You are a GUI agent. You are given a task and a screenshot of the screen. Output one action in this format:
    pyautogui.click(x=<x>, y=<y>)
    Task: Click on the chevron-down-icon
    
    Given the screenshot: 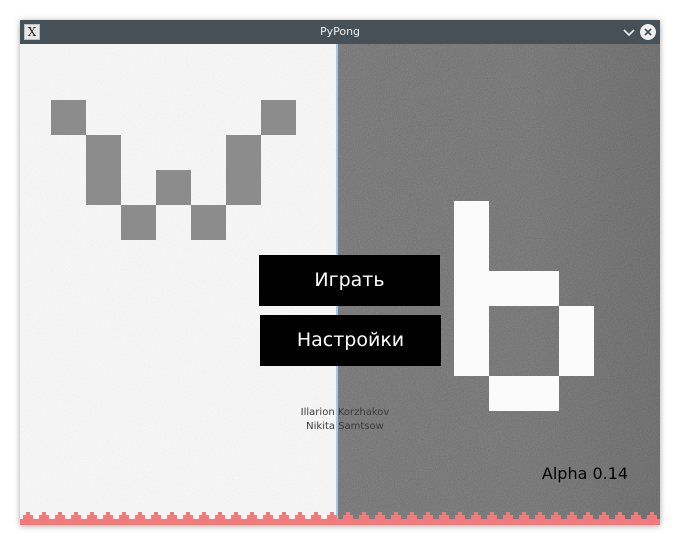 What is the action you would take?
    pyautogui.click(x=629, y=33)
    